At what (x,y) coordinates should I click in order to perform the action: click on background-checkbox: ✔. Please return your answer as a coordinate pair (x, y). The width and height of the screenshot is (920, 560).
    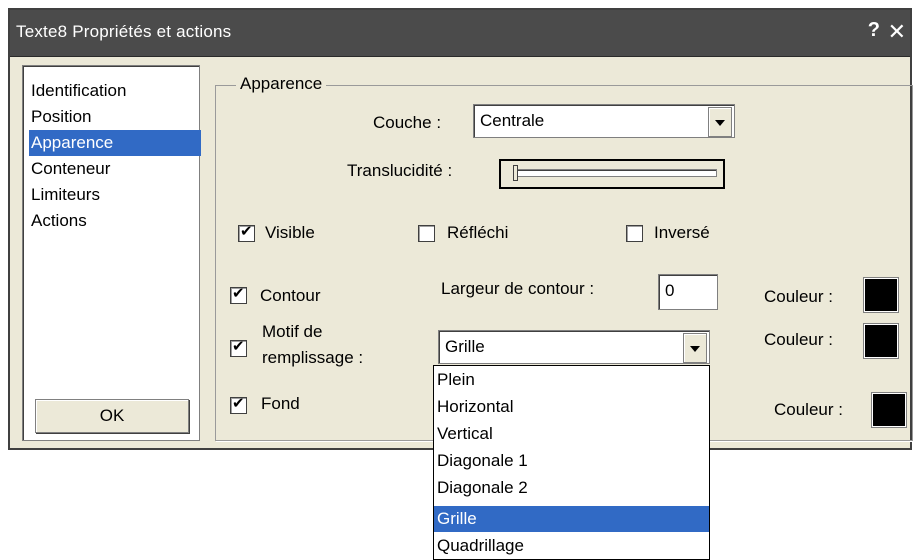
    Looking at the image, I should click on (238, 404).